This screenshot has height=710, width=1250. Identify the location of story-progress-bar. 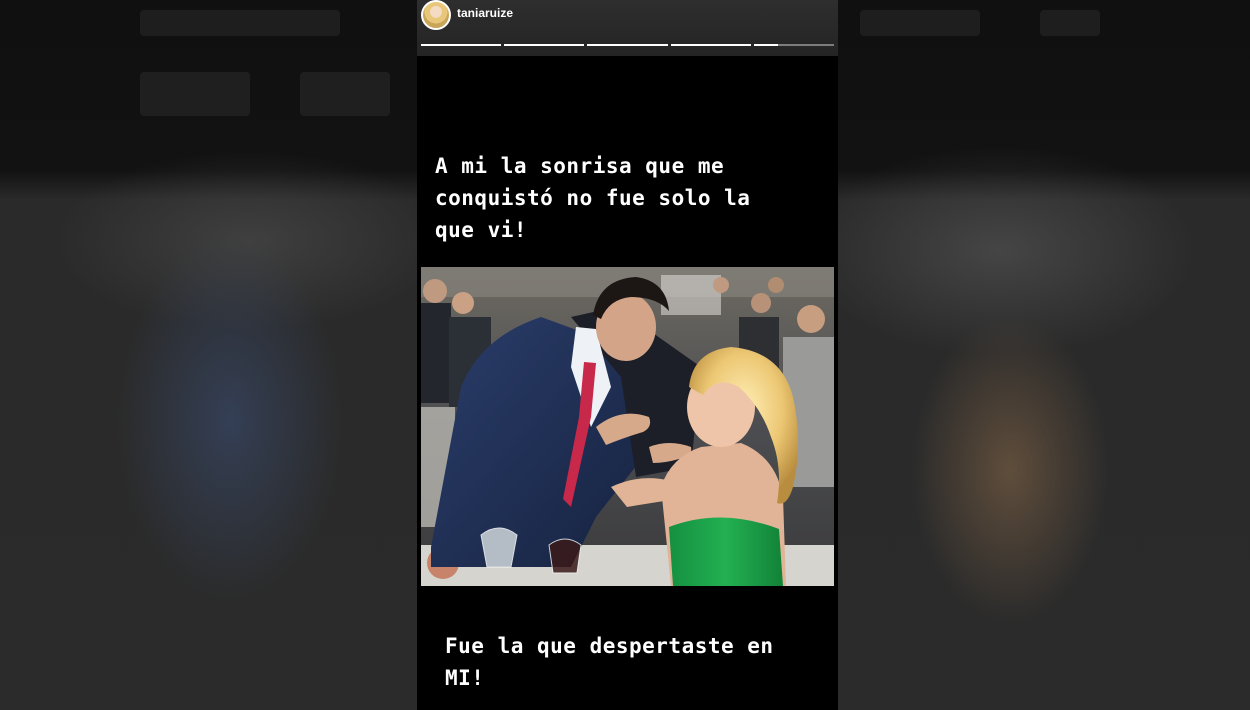
(628, 45).